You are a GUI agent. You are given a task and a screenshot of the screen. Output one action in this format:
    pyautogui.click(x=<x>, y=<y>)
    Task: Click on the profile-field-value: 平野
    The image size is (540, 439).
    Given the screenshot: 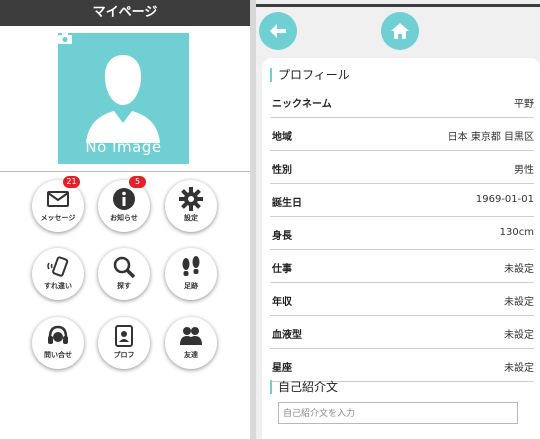 What is the action you would take?
    pyautogui.click(x=524, y=104)
    